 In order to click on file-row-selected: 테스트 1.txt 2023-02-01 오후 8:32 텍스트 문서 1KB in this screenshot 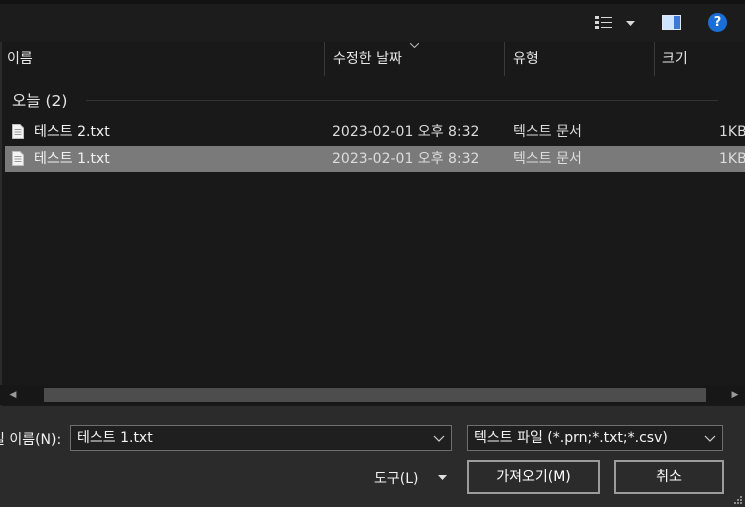, I will do `click(375, 159)`.